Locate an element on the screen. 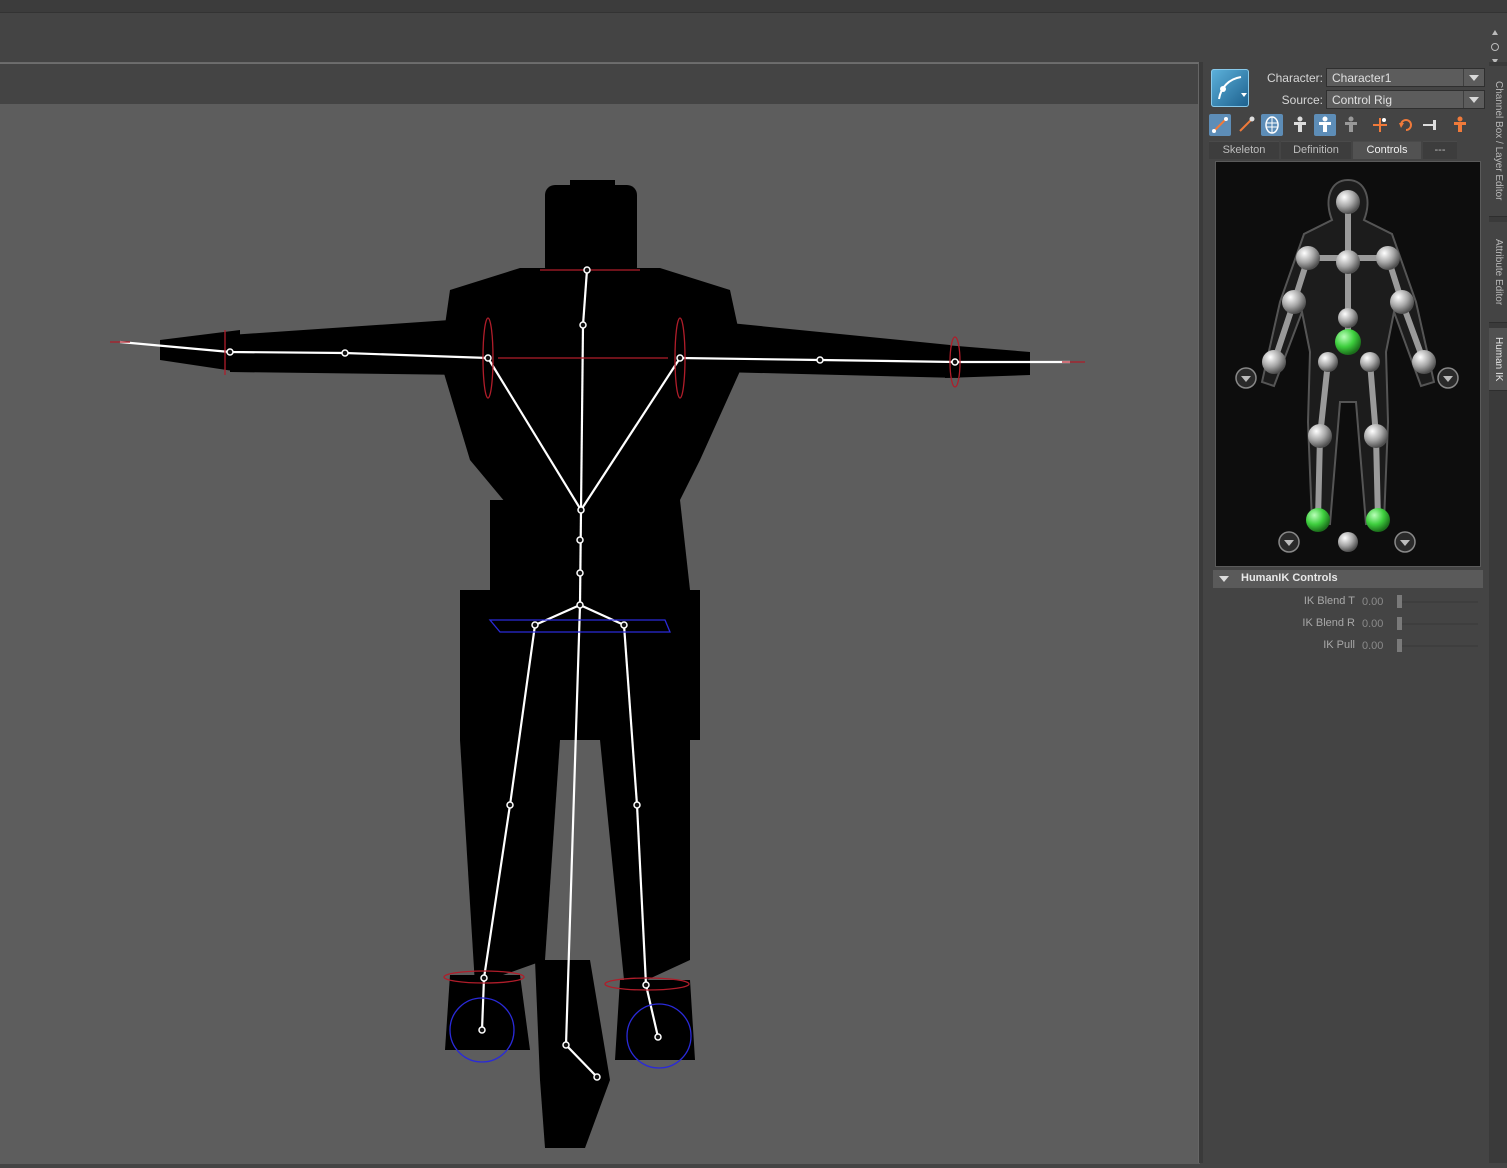 The width and height of the screenshot is (1507, 1168). humanik-toolbar is located at coordinates (1342, 126).